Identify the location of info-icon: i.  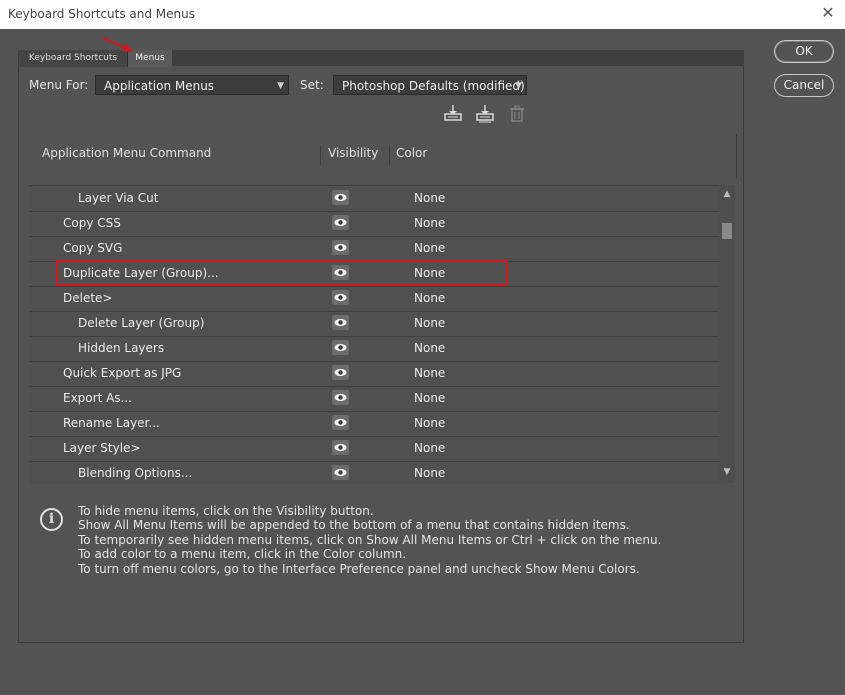
(51, 519).